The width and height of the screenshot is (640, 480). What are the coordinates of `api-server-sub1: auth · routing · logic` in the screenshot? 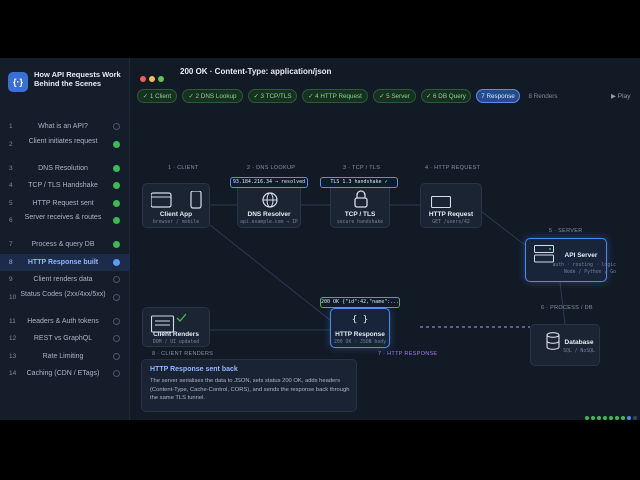 It's located at (584, 265).